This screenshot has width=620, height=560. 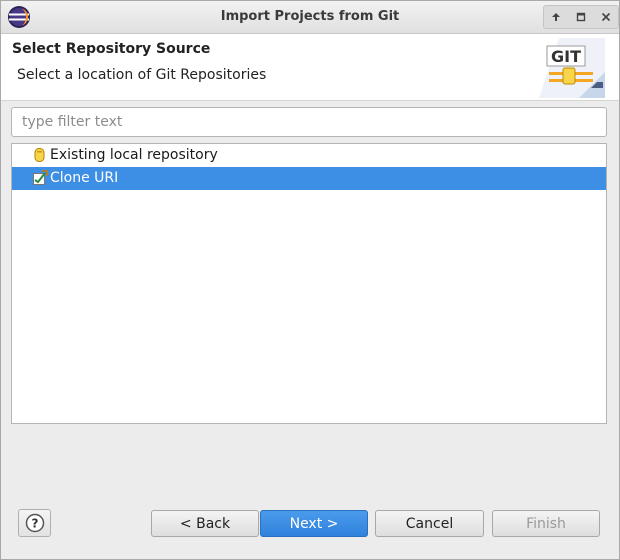 I want to click on arrow-up-icon, so click(x=556, y=17).